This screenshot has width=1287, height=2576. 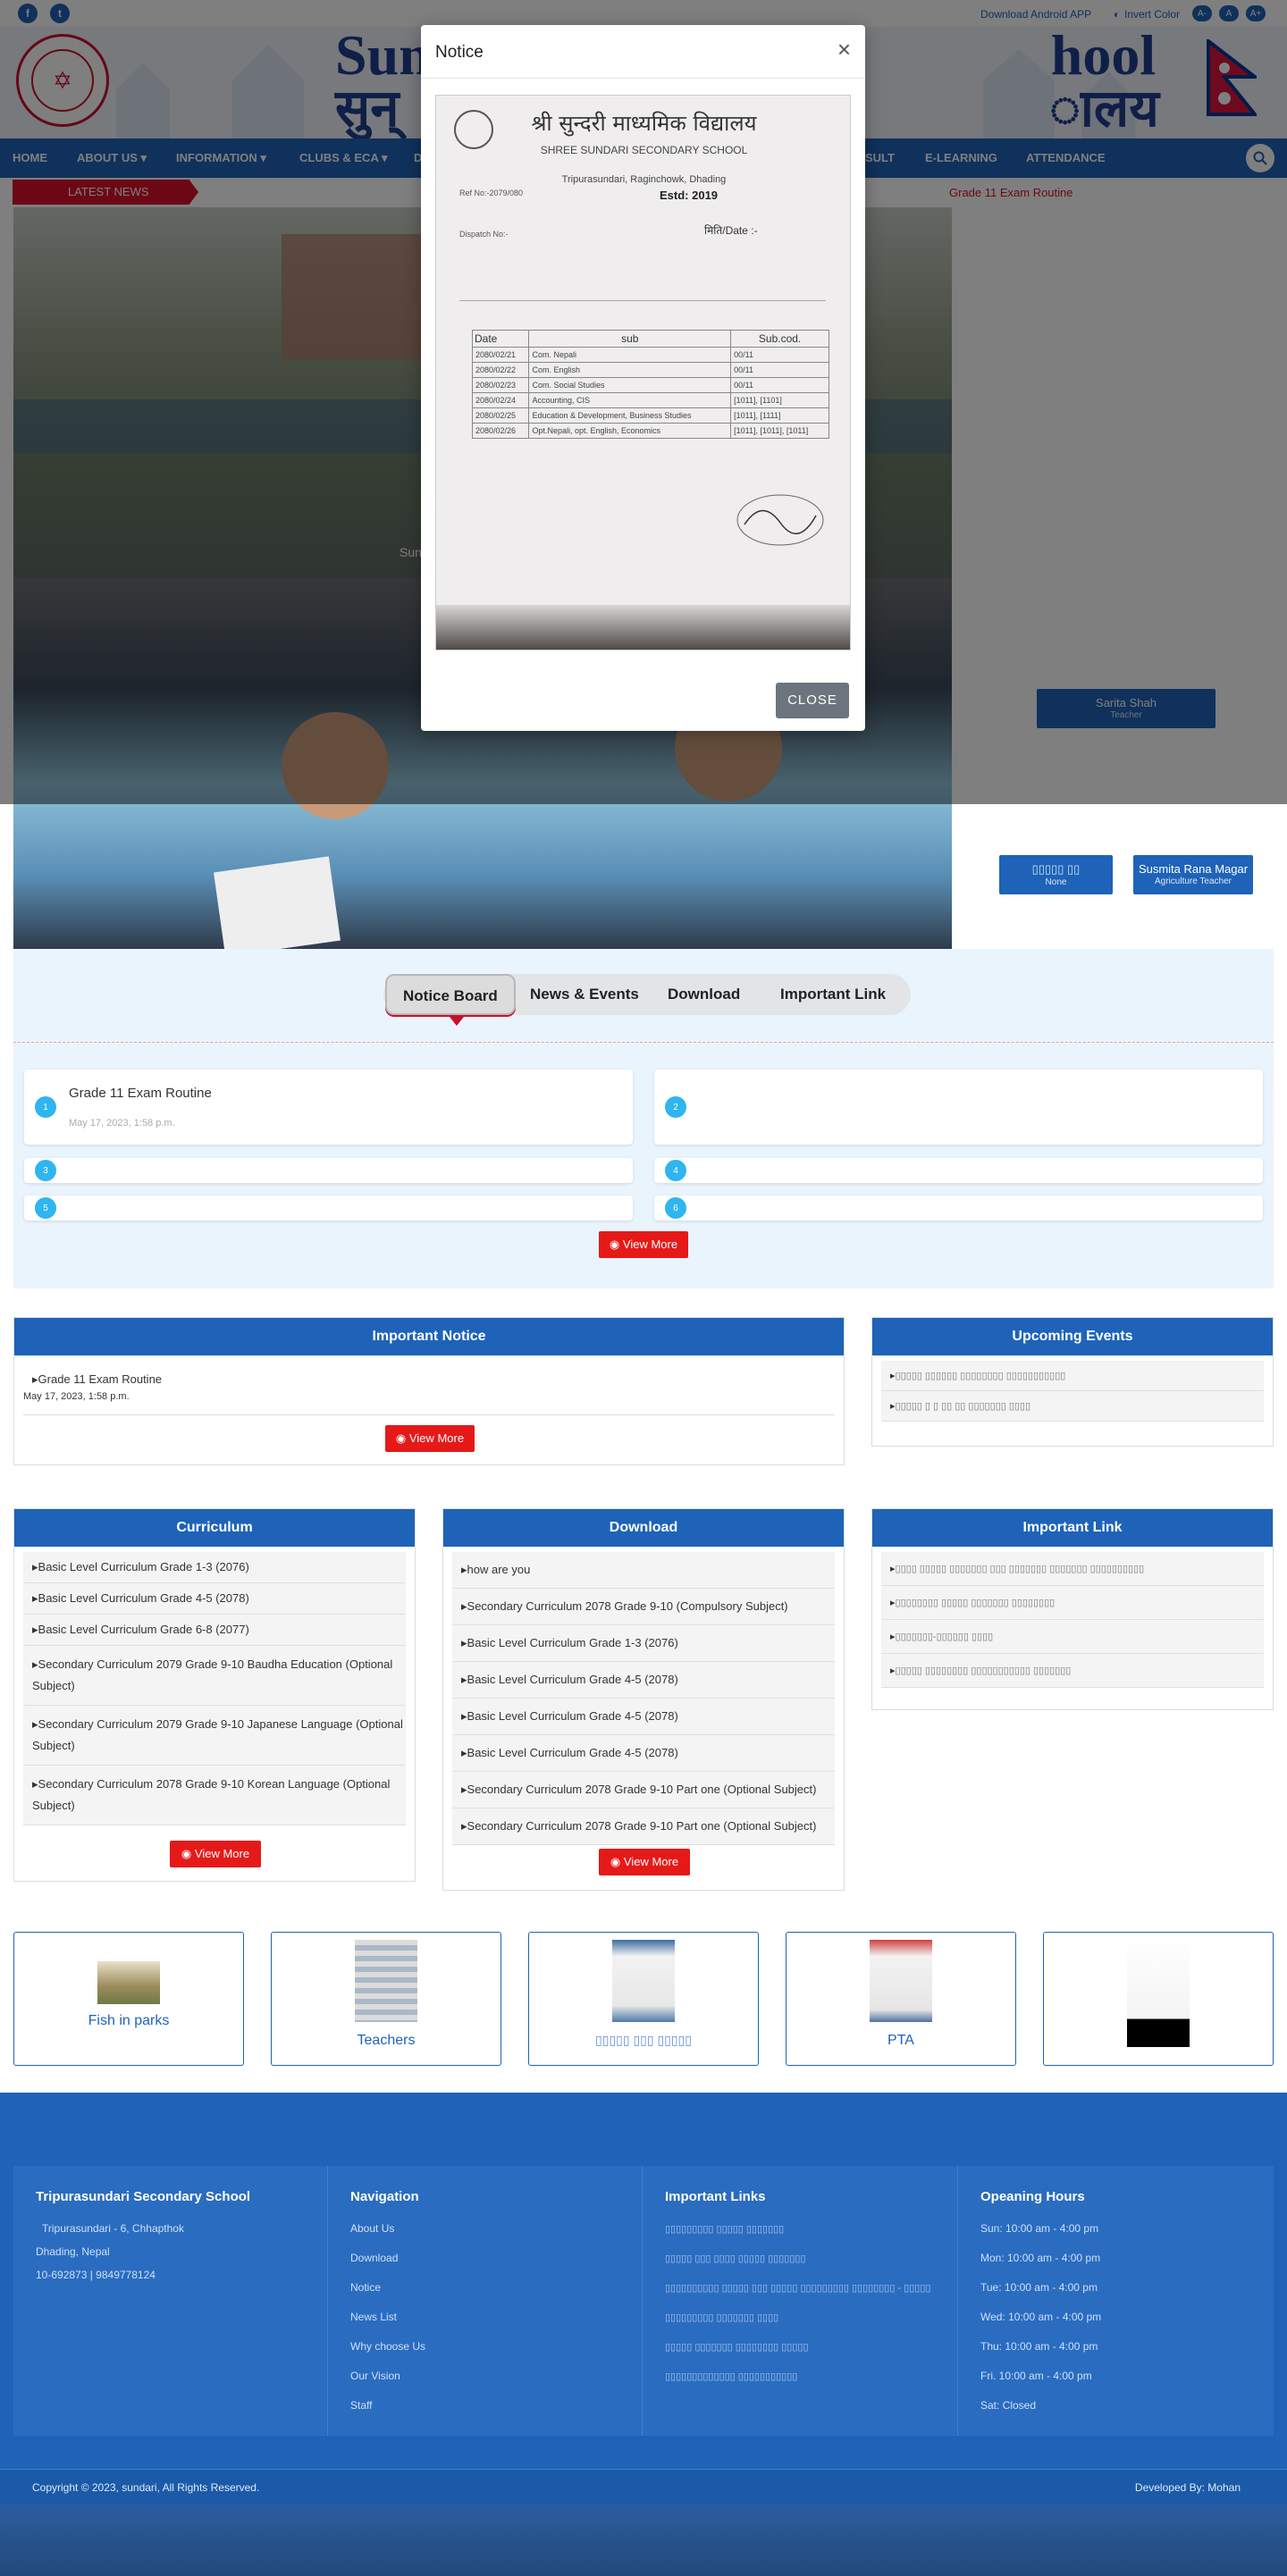 I want to click on modal-close-button: CLOSE, so click(x=813, y=700).